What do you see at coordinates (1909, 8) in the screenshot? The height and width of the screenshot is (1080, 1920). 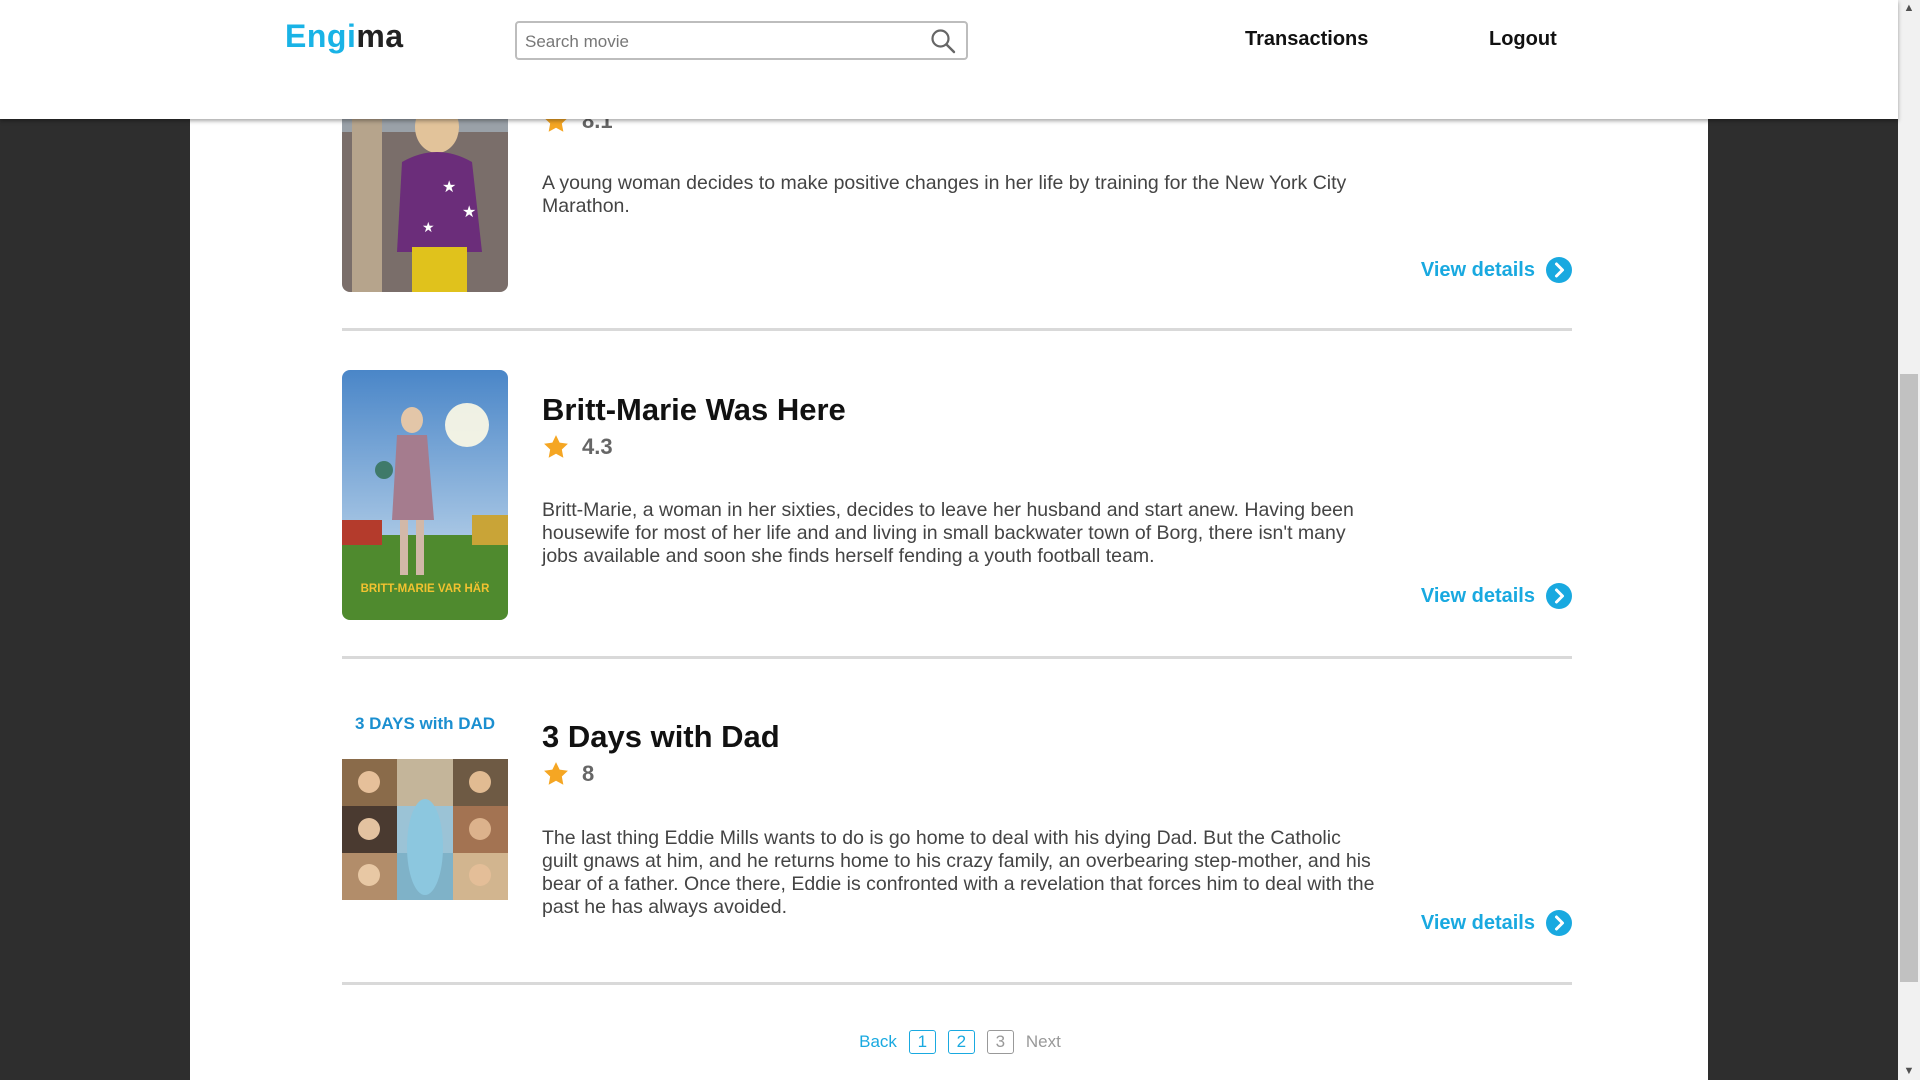 I see `scroll-up-icon: ▲` at bounding box center [1909, 8].